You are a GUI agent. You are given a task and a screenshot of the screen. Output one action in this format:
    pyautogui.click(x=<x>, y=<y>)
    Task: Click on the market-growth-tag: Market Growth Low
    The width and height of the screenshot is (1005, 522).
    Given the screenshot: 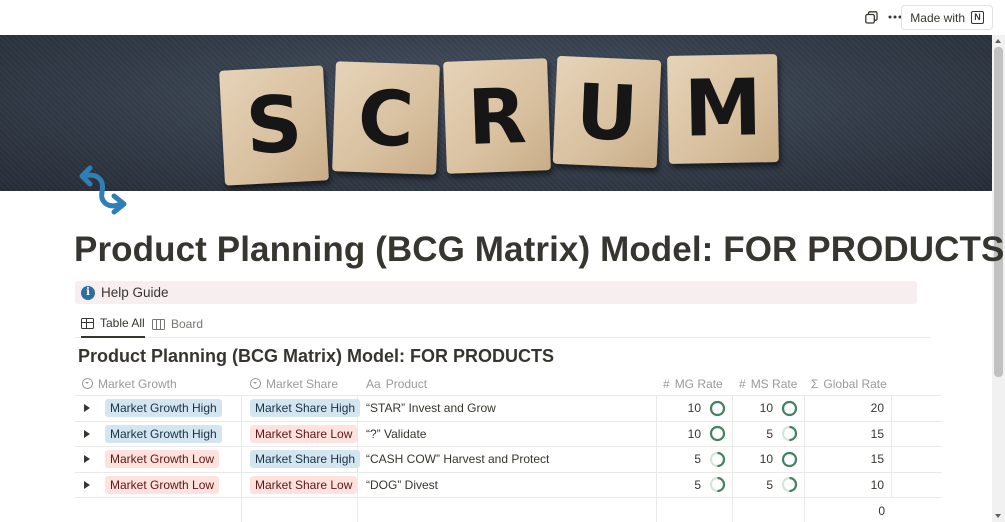 What is the action you would take?
    pyautogui.click(x=162, y=459)
    